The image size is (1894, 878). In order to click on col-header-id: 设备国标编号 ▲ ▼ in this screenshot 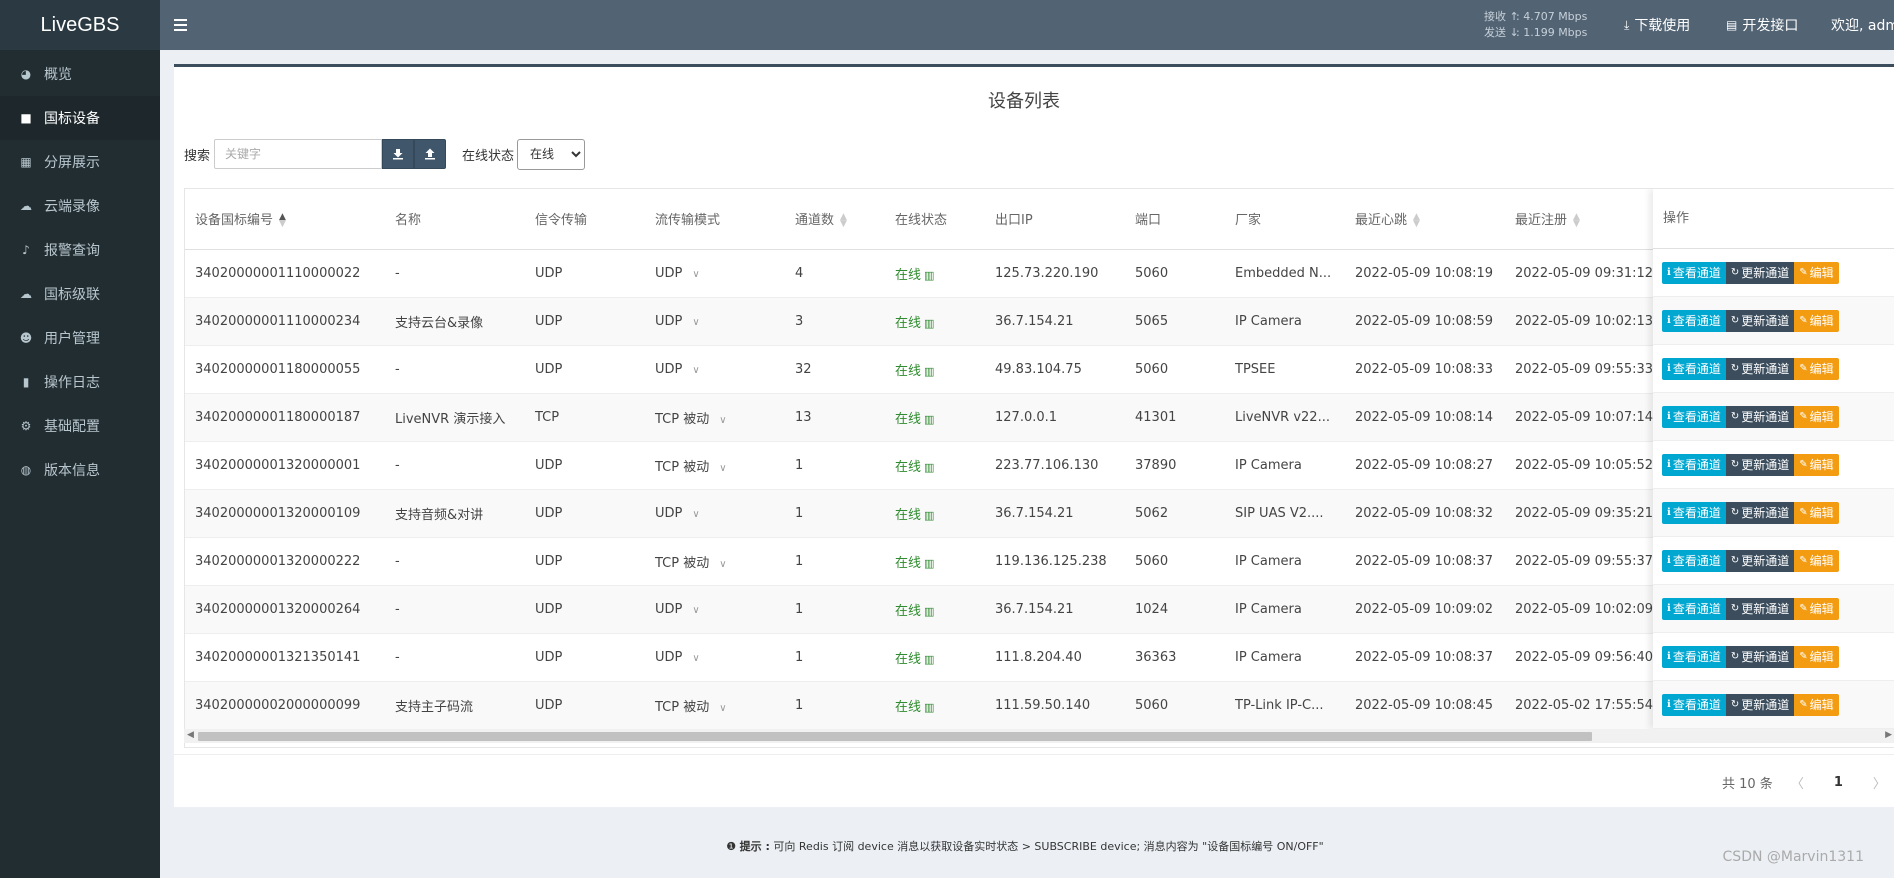, I will do `click(285, 219)`.